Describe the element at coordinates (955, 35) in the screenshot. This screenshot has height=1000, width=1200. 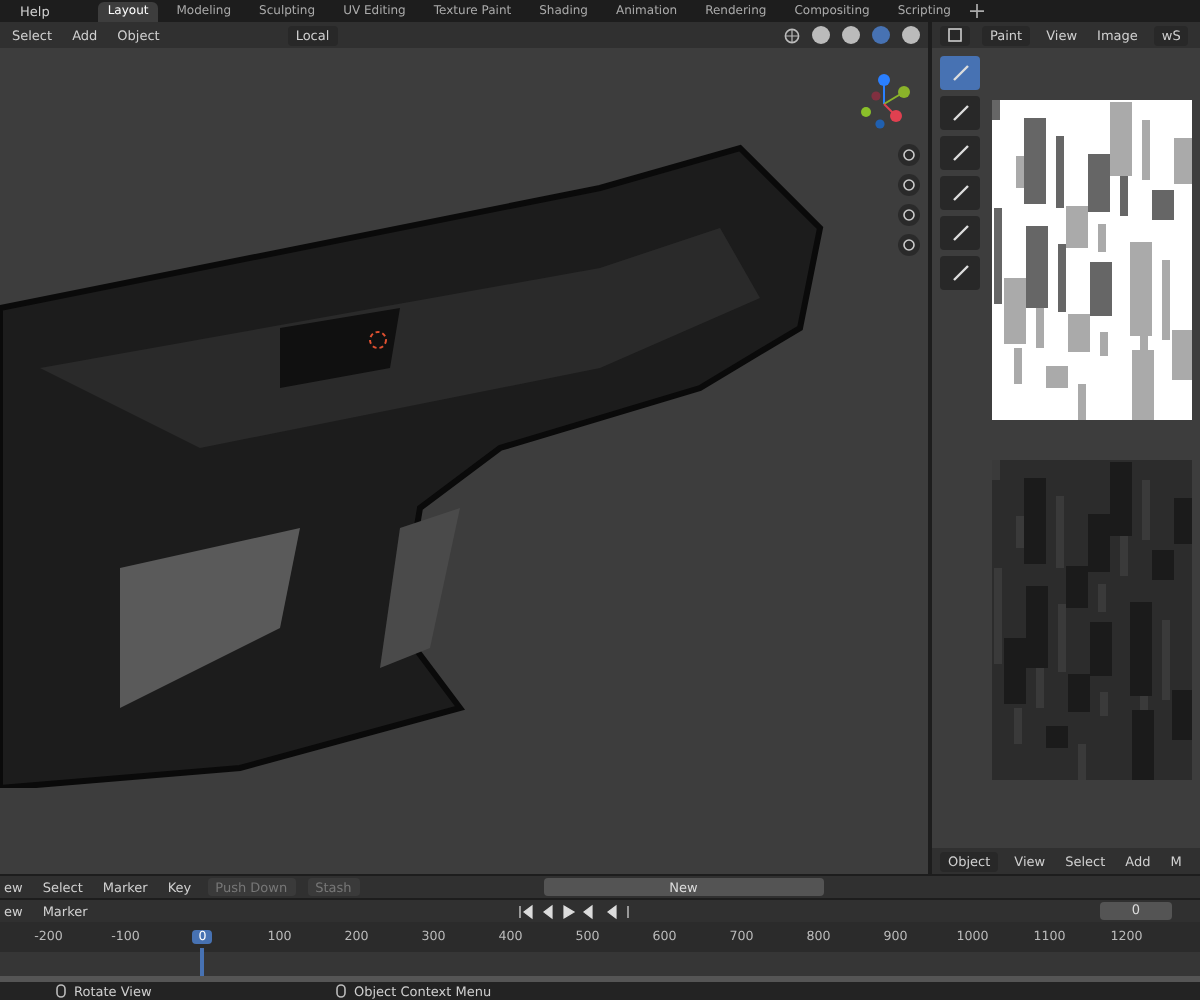
I see `editor-type-dropdown` at that location.